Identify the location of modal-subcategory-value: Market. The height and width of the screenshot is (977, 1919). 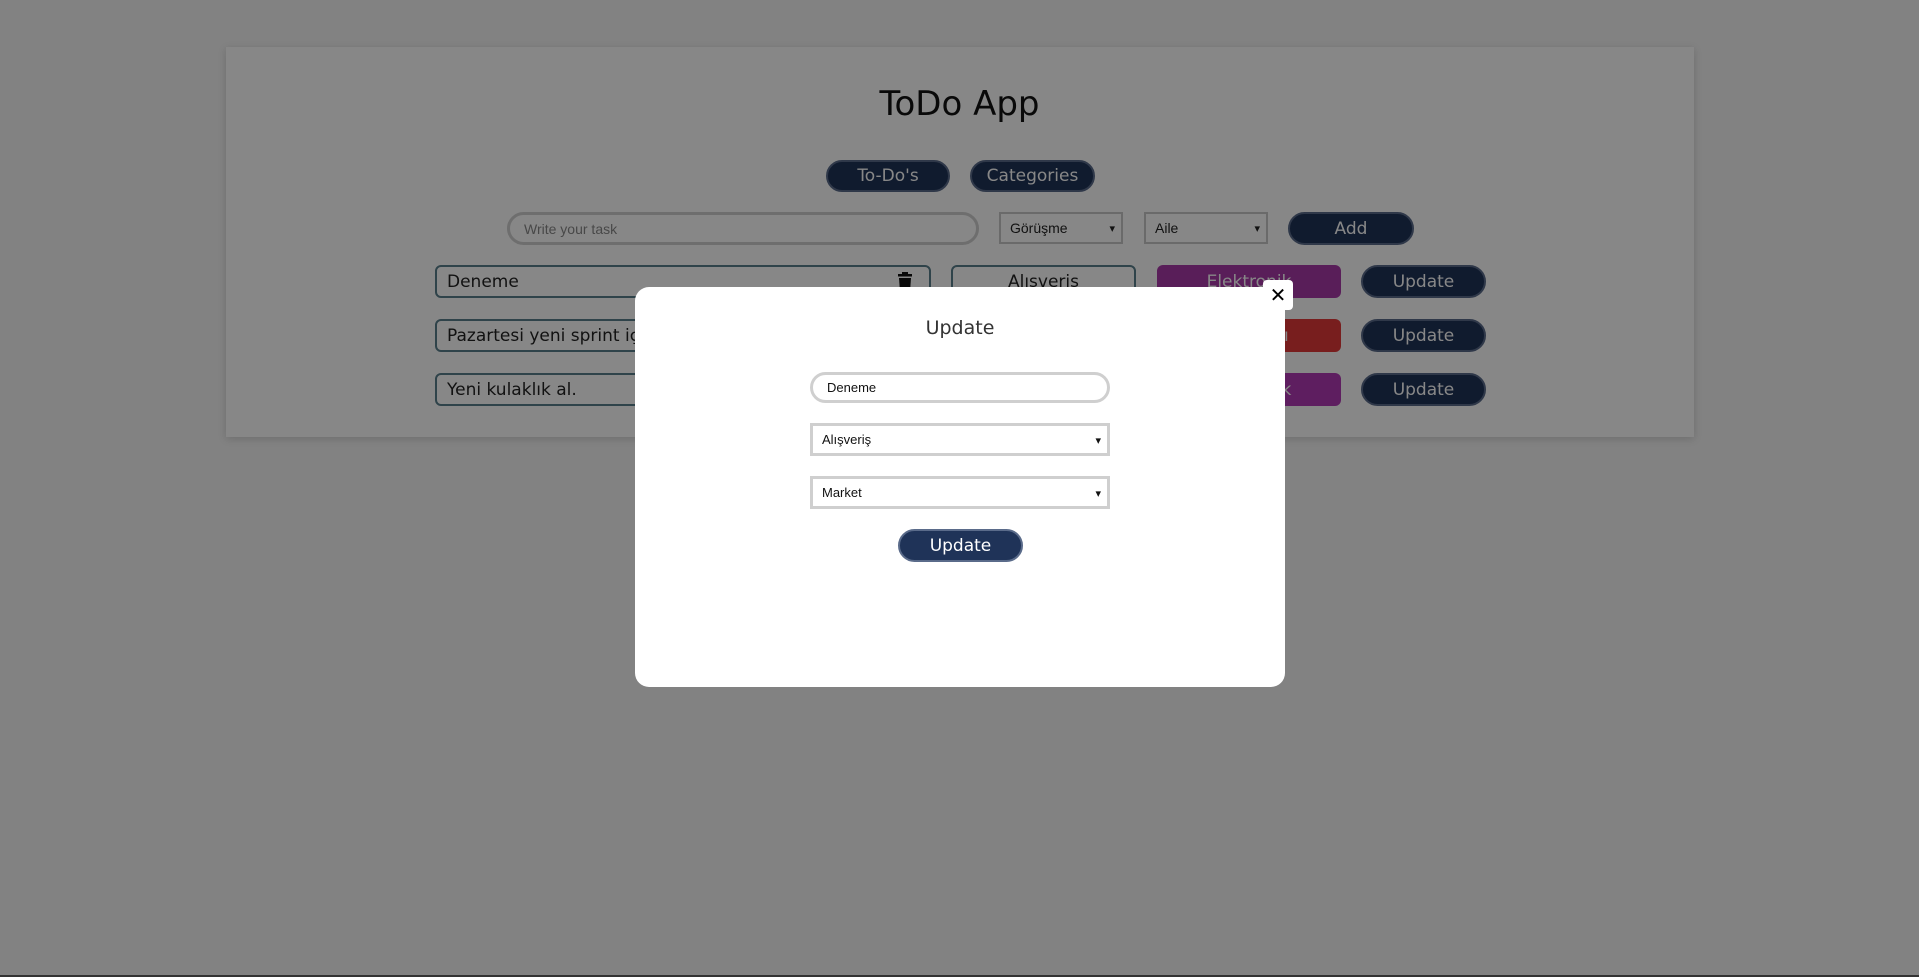
(842, 492).